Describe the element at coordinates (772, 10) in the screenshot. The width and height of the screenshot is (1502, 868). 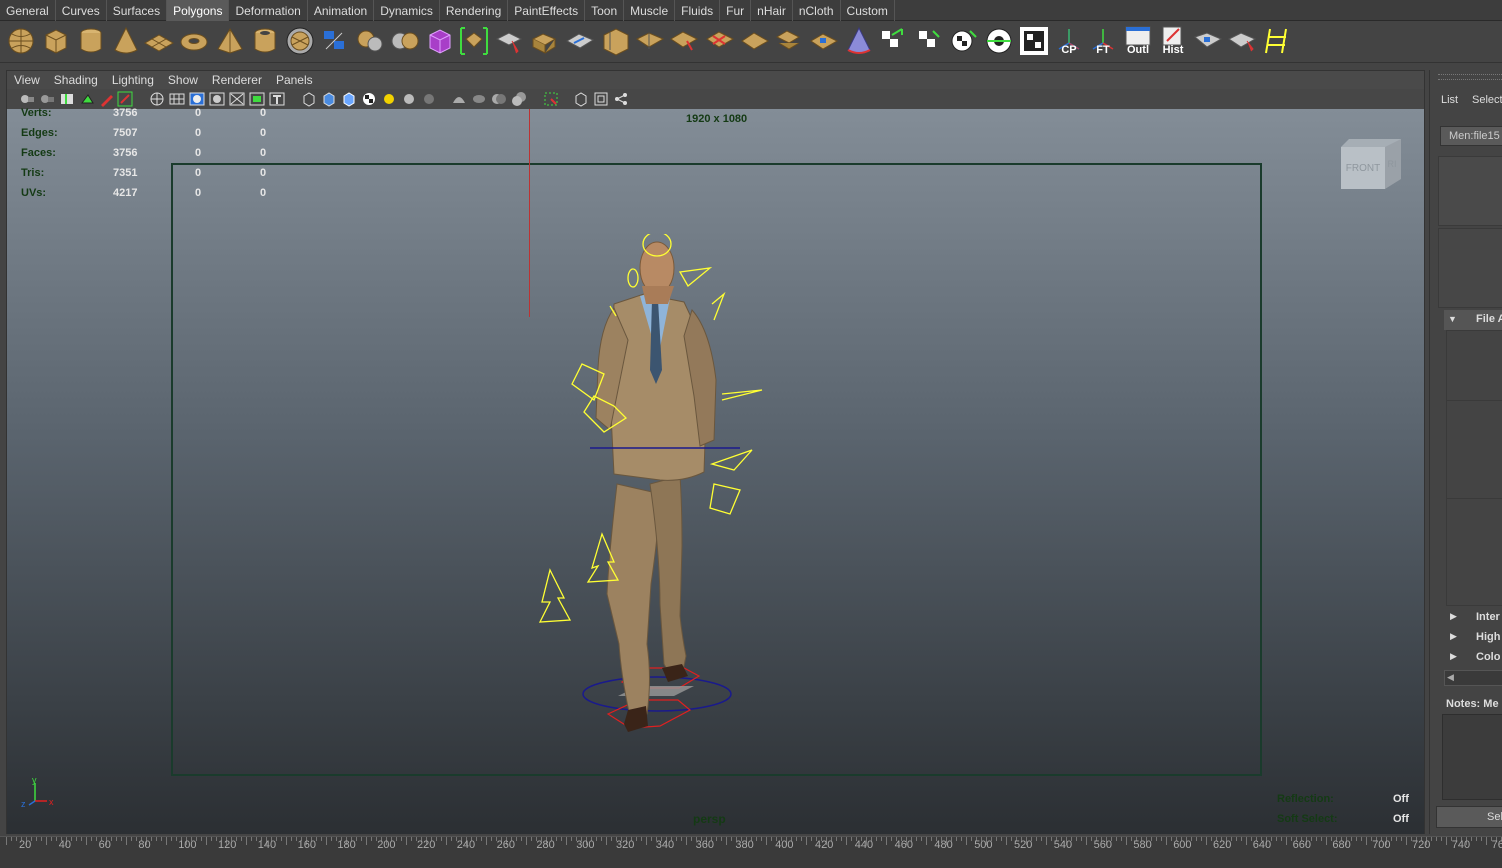
I see `shelf-tab-nhair: nHair` at that location.